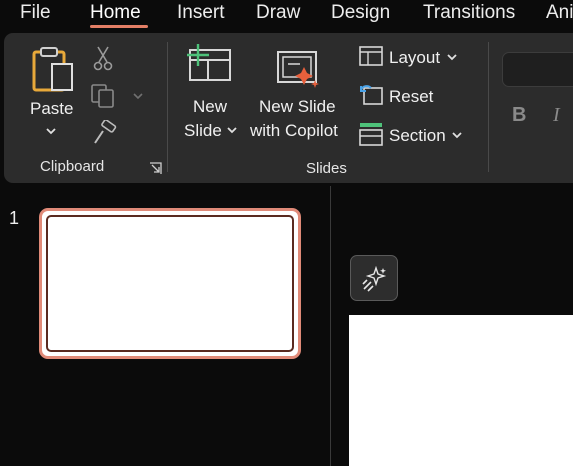 This screenshot has width=573, height=466. I want to click on dialog-launcher-icon, so click(155, 168).